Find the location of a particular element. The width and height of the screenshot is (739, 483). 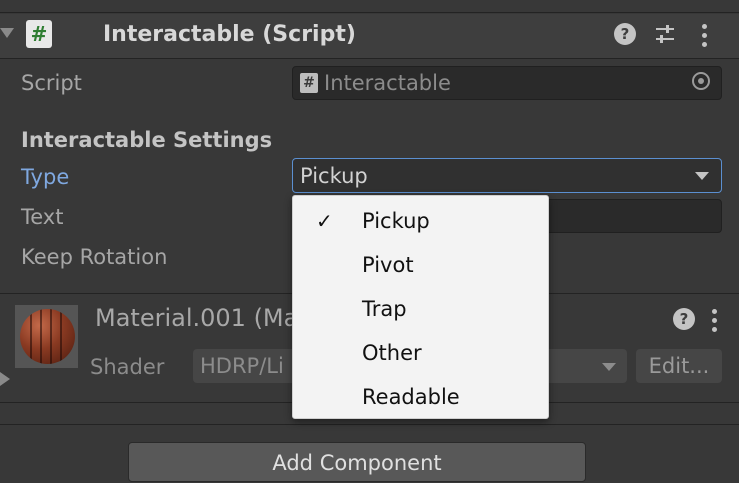

menu-item-readable: Readable is located at coordinates (420, 397).